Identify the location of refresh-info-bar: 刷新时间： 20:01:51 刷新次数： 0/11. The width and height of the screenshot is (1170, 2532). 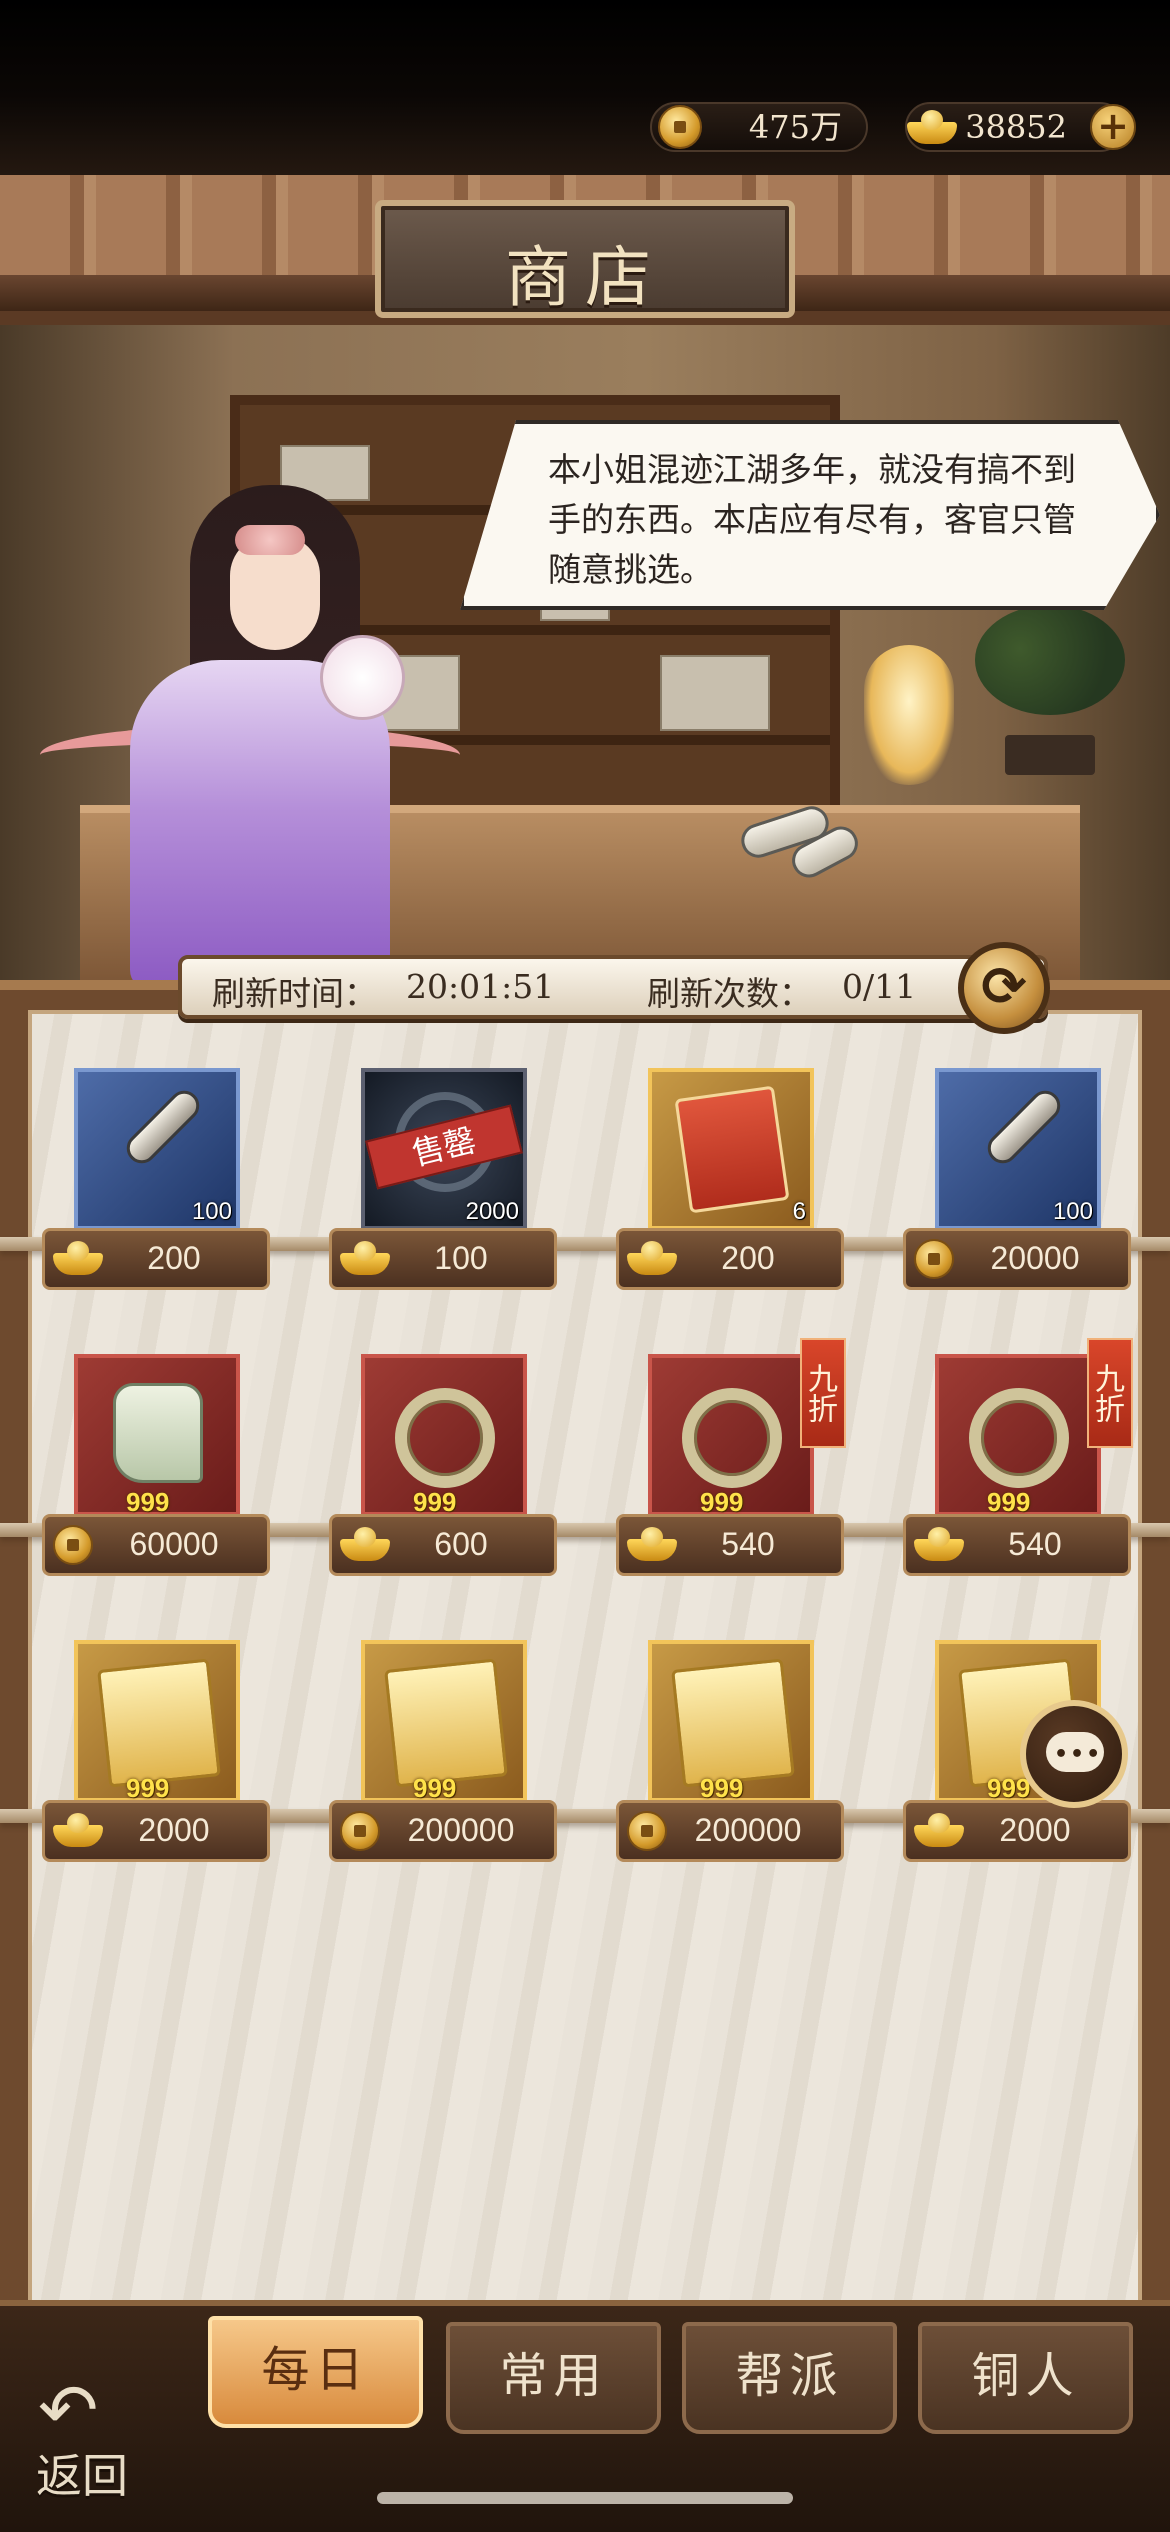
(613, 987).